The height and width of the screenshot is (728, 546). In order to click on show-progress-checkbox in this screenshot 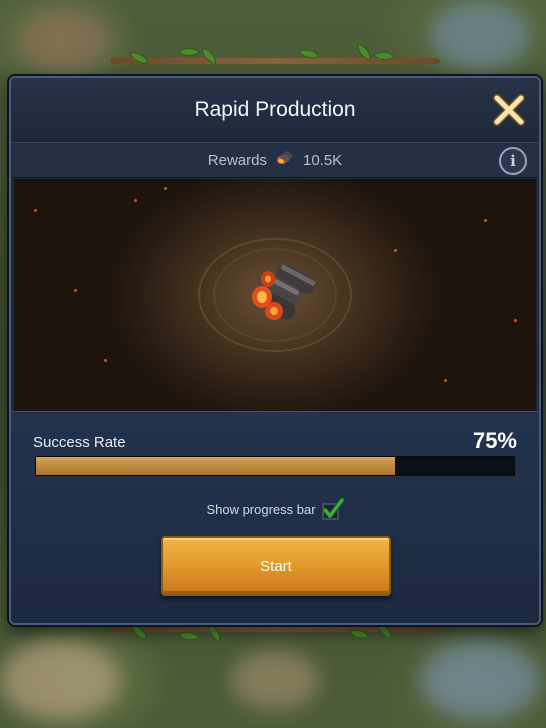, I will do `click(333, 508)`.